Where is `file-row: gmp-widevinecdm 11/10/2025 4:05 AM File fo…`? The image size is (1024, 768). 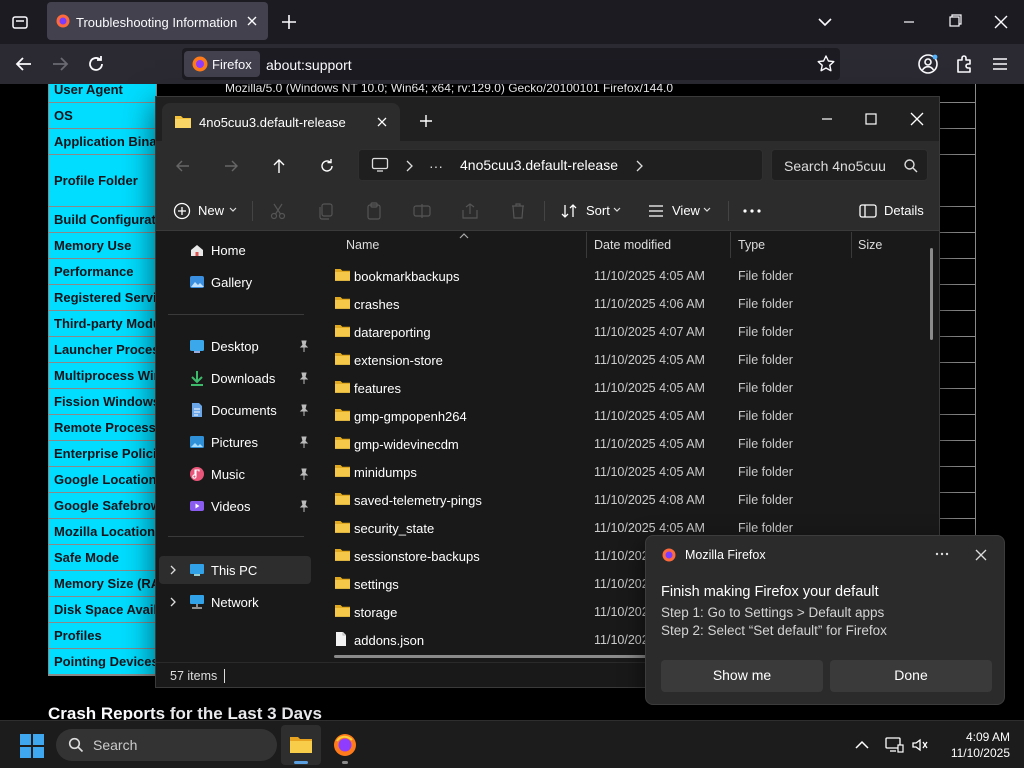
file-row: gmp-widevinecdm 11/10/2025 4:05 AM File fo… is located at coordinates (627, 444).